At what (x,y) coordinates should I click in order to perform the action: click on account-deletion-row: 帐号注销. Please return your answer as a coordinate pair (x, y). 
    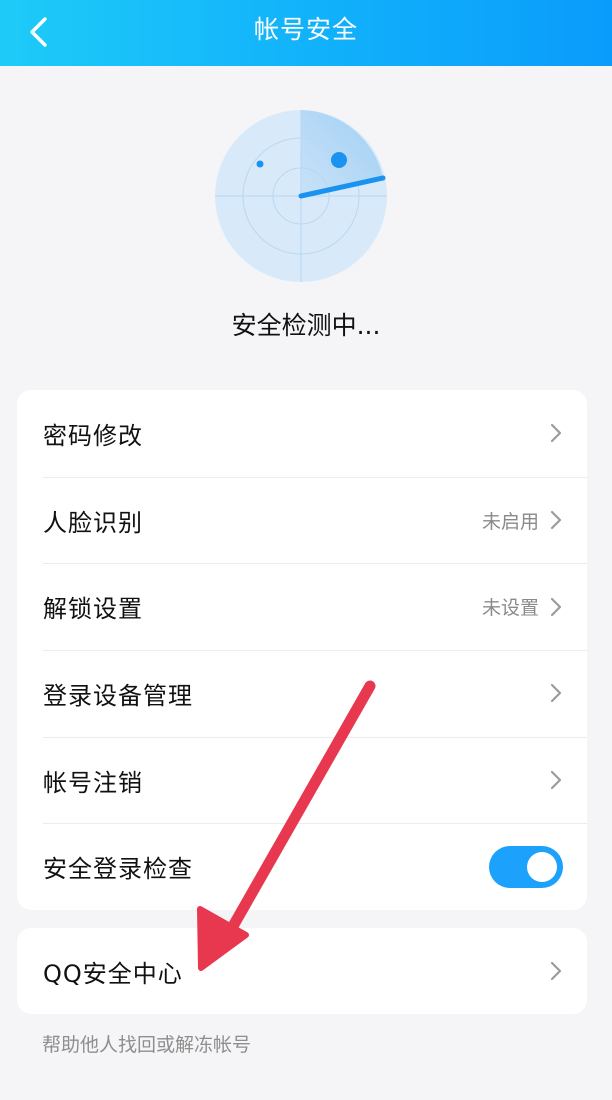
    Looking at the image, I should click on (302, 780).